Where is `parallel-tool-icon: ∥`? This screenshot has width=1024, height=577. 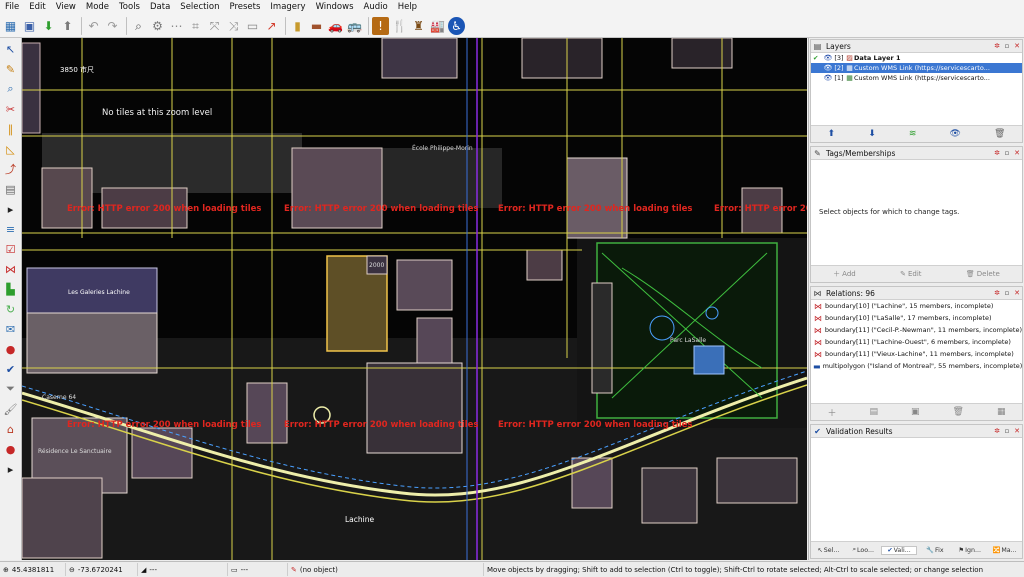
parallel-tool-icon: ∥ is located at coordinates (11, 129).